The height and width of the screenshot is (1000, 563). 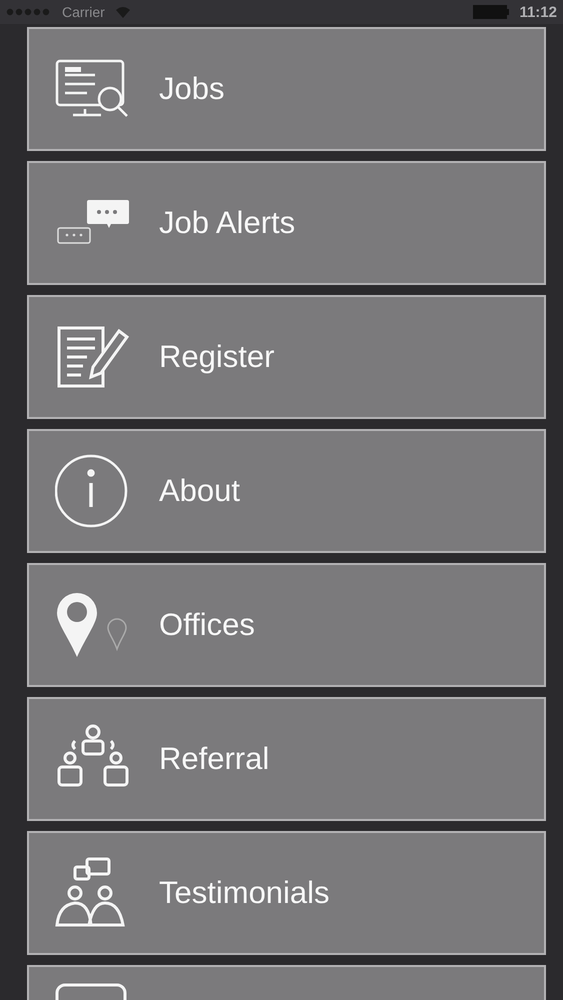 I want to click on menu-item: Offices, so click(x=286, y=625).